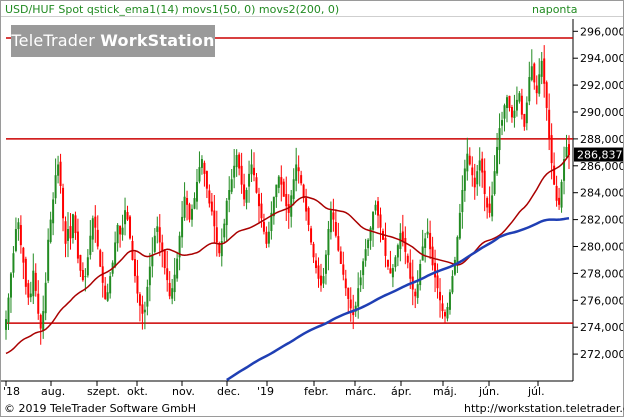 This screenshot has width=624, height=417. Describe the element at coordinates (601, 166) in the screenshot. I see `y-tick-label: 286,0000` at that location.